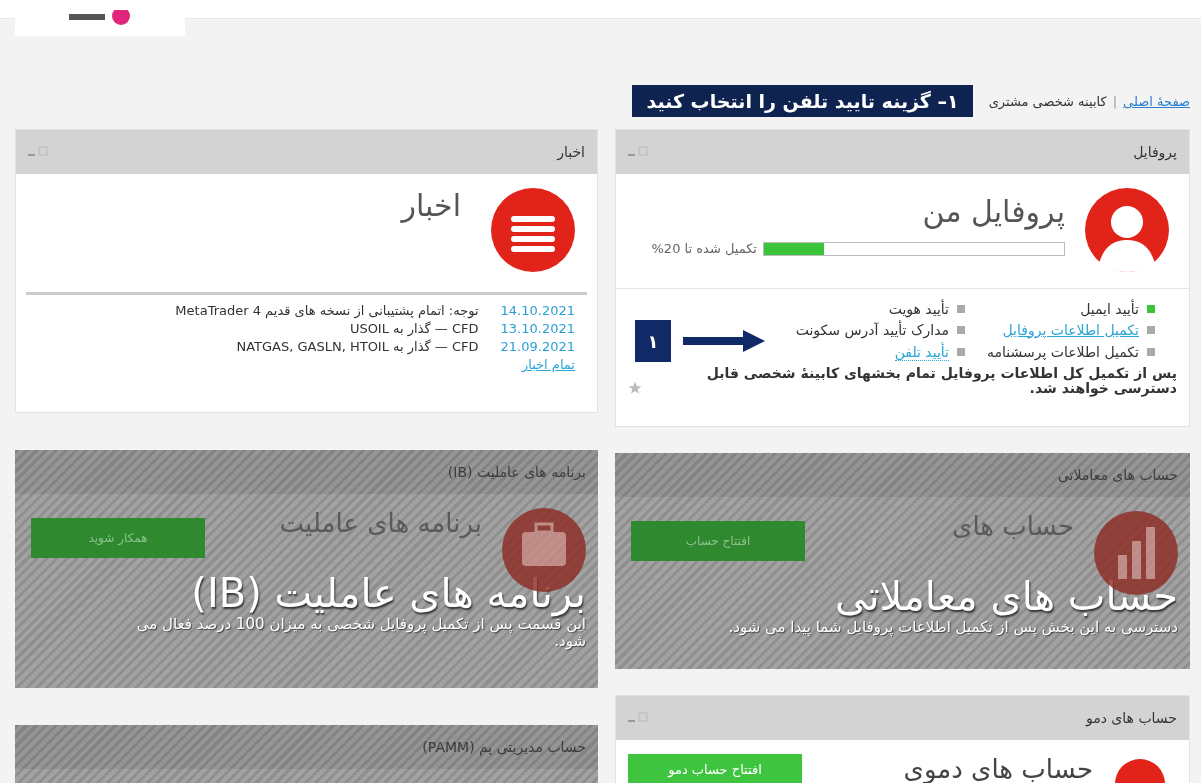 Image resolution: width=1201 pixels, height=783 pixels. Describe the element at coordinates (414, 328) in the screenshot. I see `news-text: CFD — گذار به USOIL` at that location.